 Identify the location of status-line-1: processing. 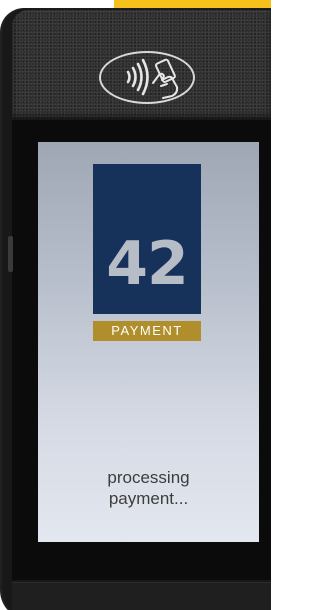
(148, 477).